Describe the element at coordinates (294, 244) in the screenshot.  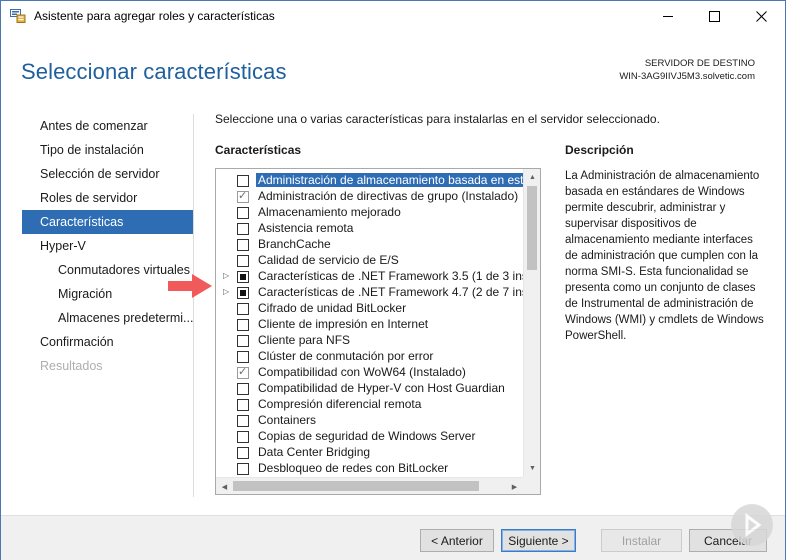
I see `feature-label: BranchCache` at that location.